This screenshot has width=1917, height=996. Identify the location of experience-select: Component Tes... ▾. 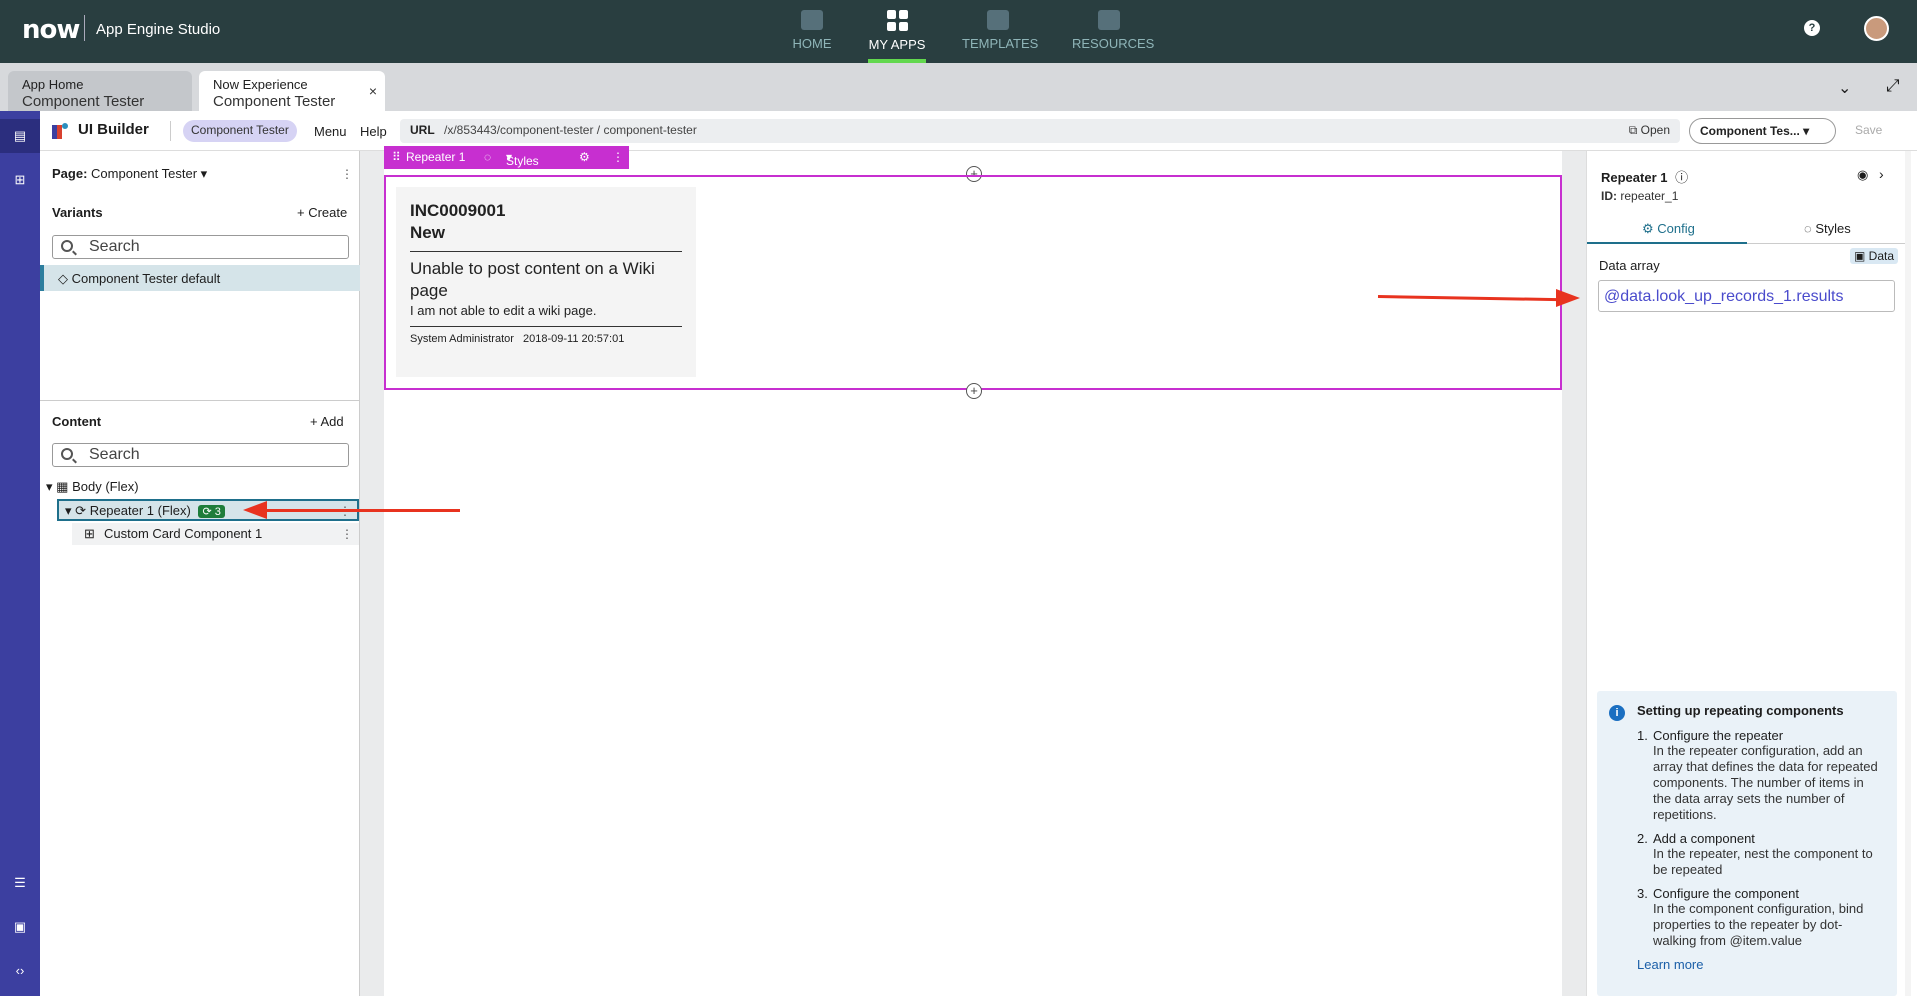
(1762, 131).